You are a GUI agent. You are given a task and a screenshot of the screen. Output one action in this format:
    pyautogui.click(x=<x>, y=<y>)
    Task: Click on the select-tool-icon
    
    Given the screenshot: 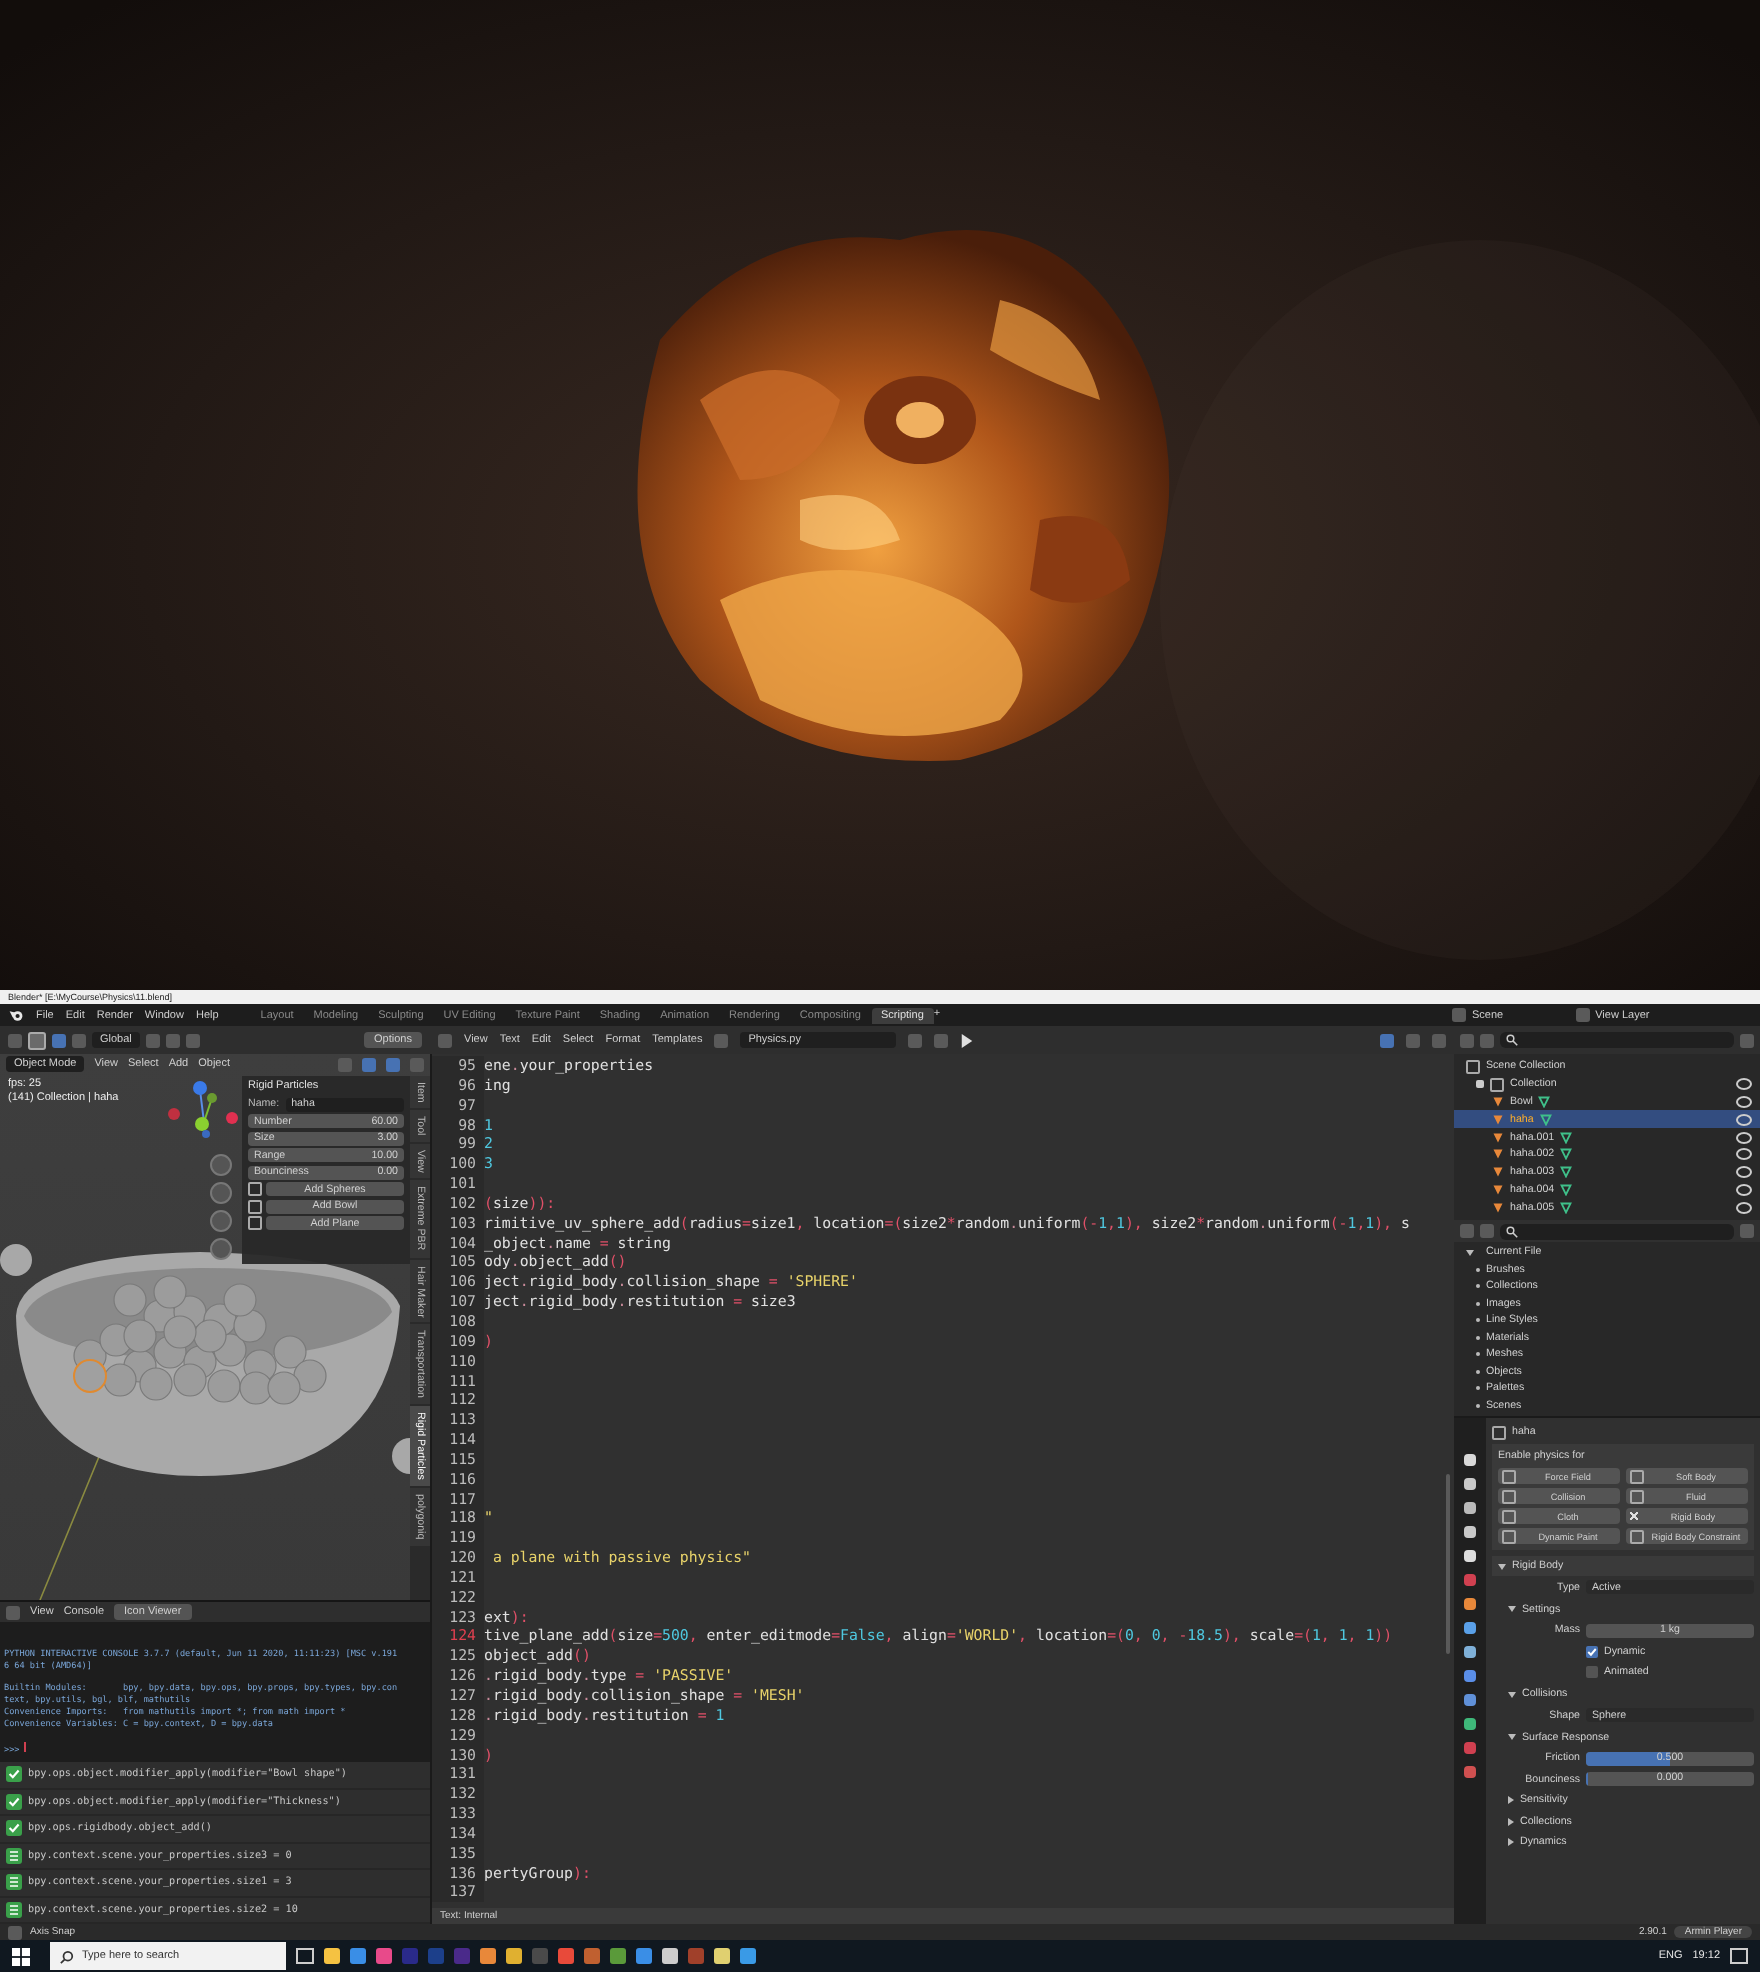 What is the action you would take?
    pyautogui.click(x=37, y=1040)
    